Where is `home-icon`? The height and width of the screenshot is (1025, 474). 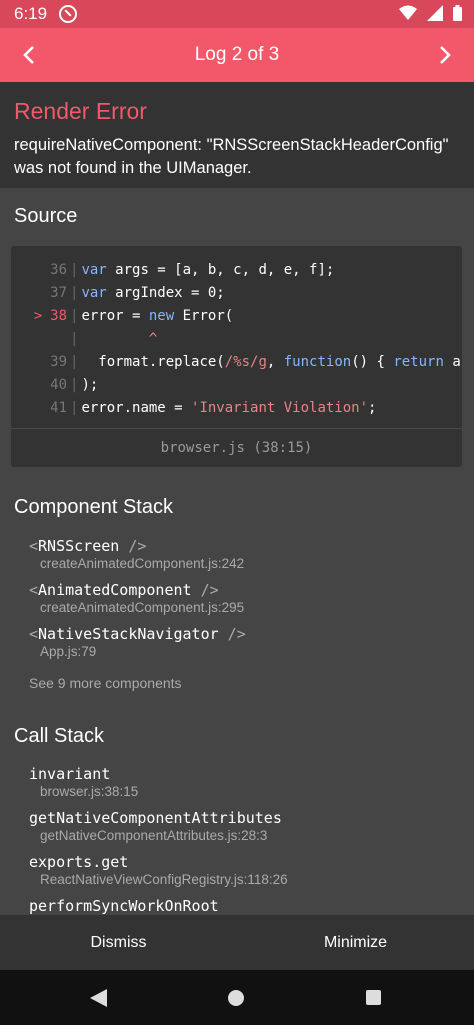
home-icon is located at coordinates (236, 998).